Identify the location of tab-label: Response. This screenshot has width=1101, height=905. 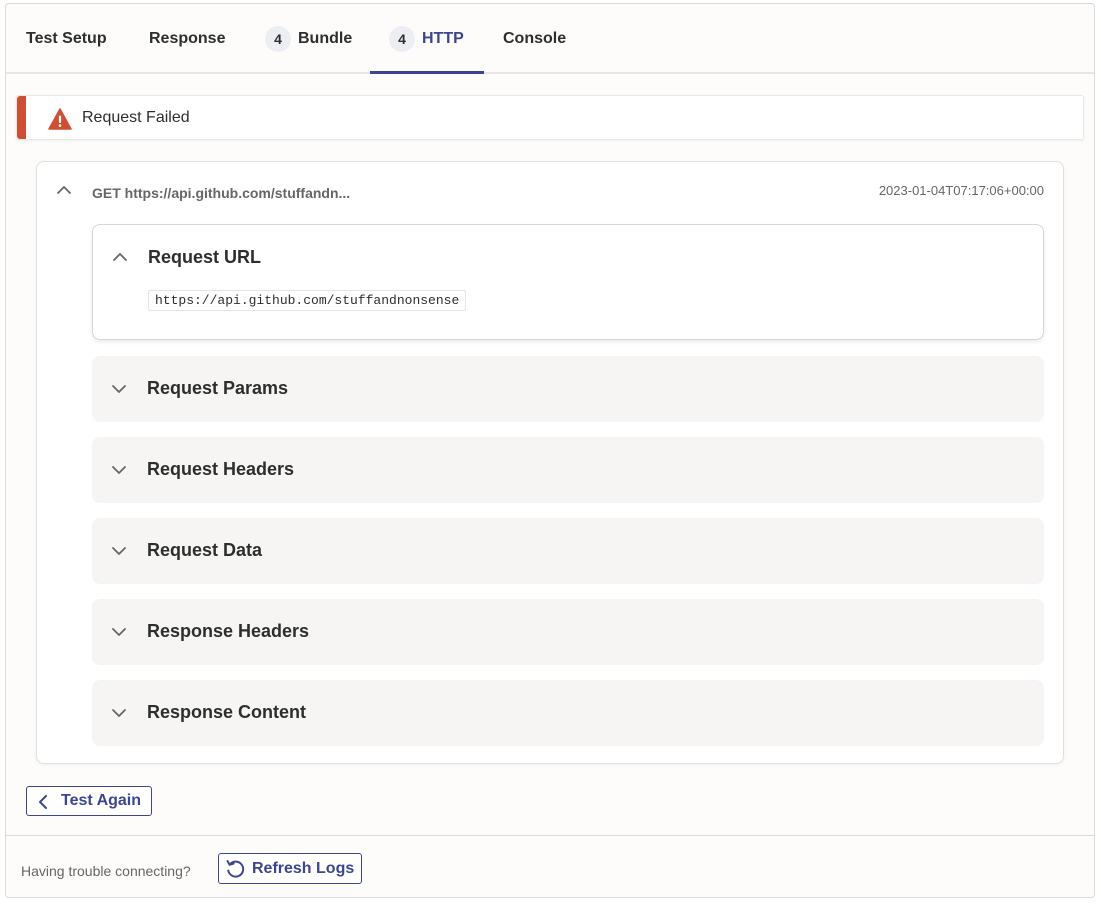
(187, 38).